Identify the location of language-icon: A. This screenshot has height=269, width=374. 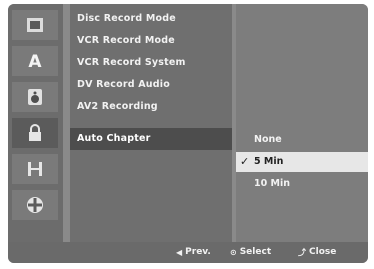
(35, 61).